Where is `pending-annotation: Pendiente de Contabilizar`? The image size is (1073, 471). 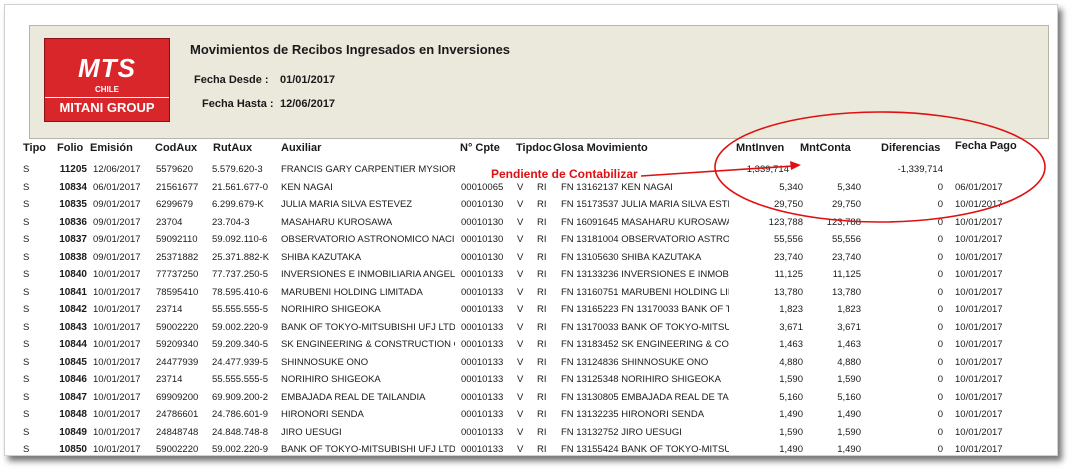 pending-annotation: Pendiente de Contabilizar is located at coordinates (564, 174).